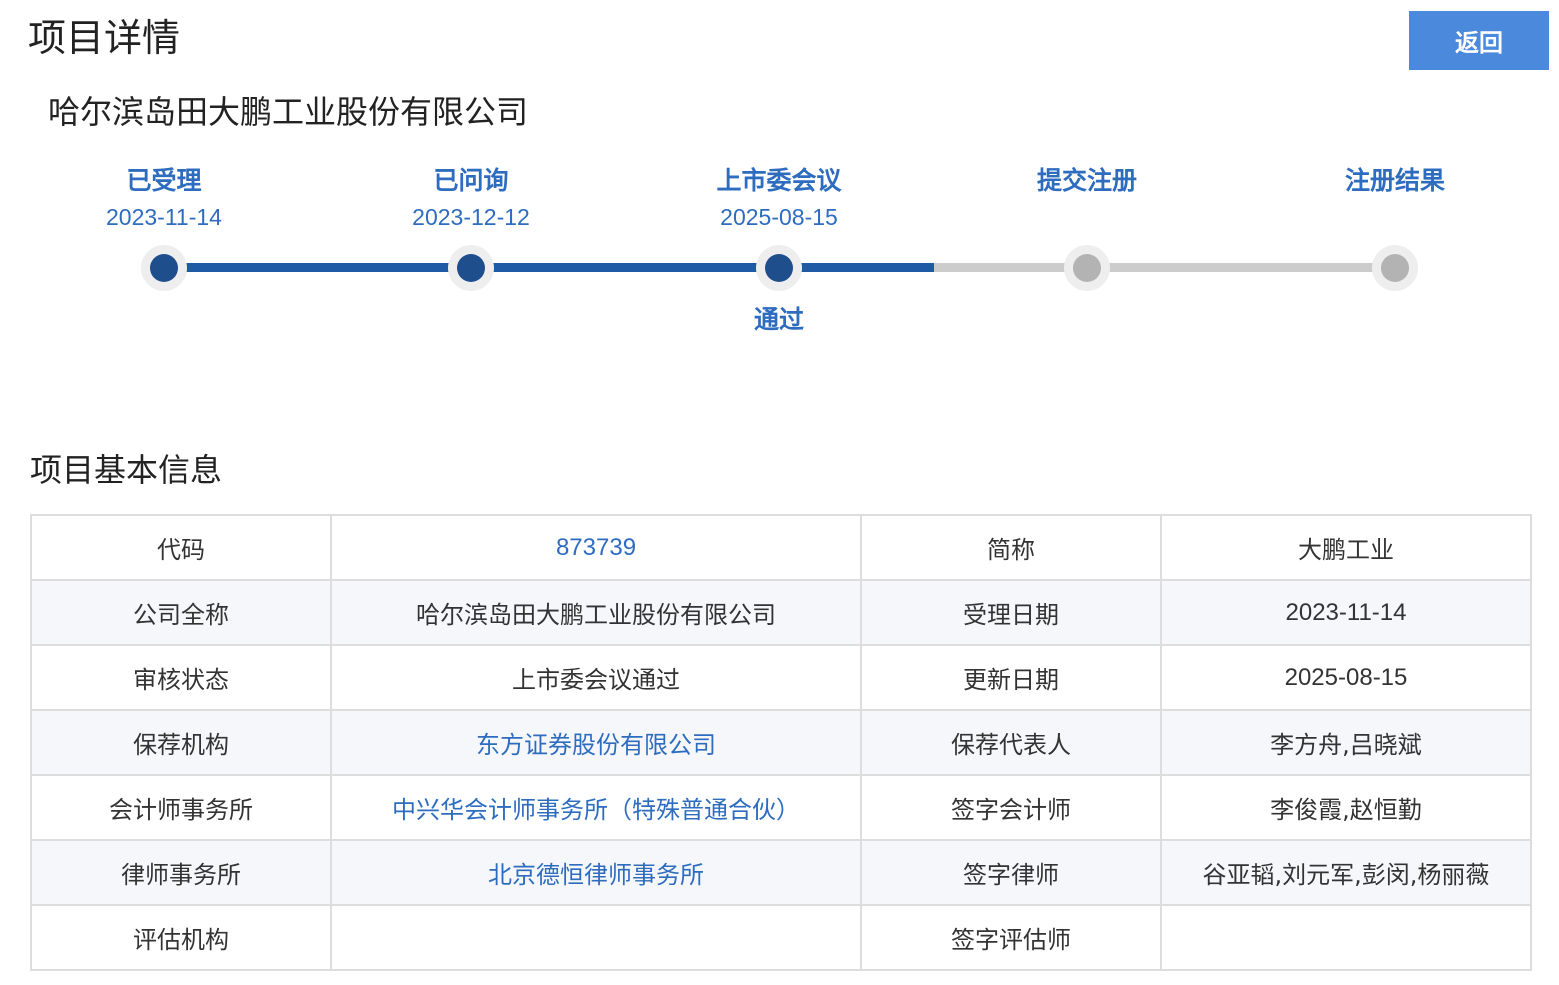 The height and width of the screenshot is (985, 1559). What do you see at coordinates (1011, 937) in the screenshot?
I see `field-label: 签字评估师` at bounding box center [1011, 937].